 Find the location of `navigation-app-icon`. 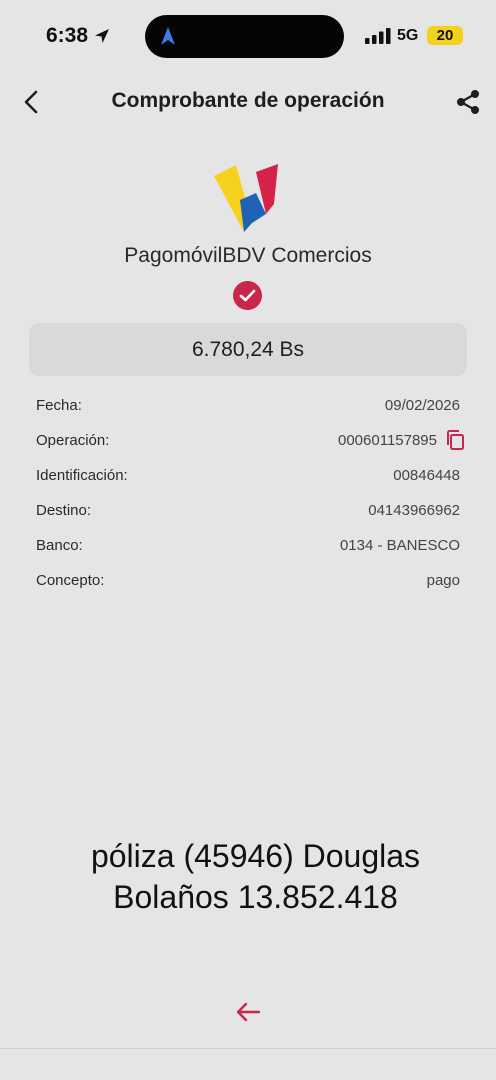

navigation-app-icon is located at coordinates (168, 36).